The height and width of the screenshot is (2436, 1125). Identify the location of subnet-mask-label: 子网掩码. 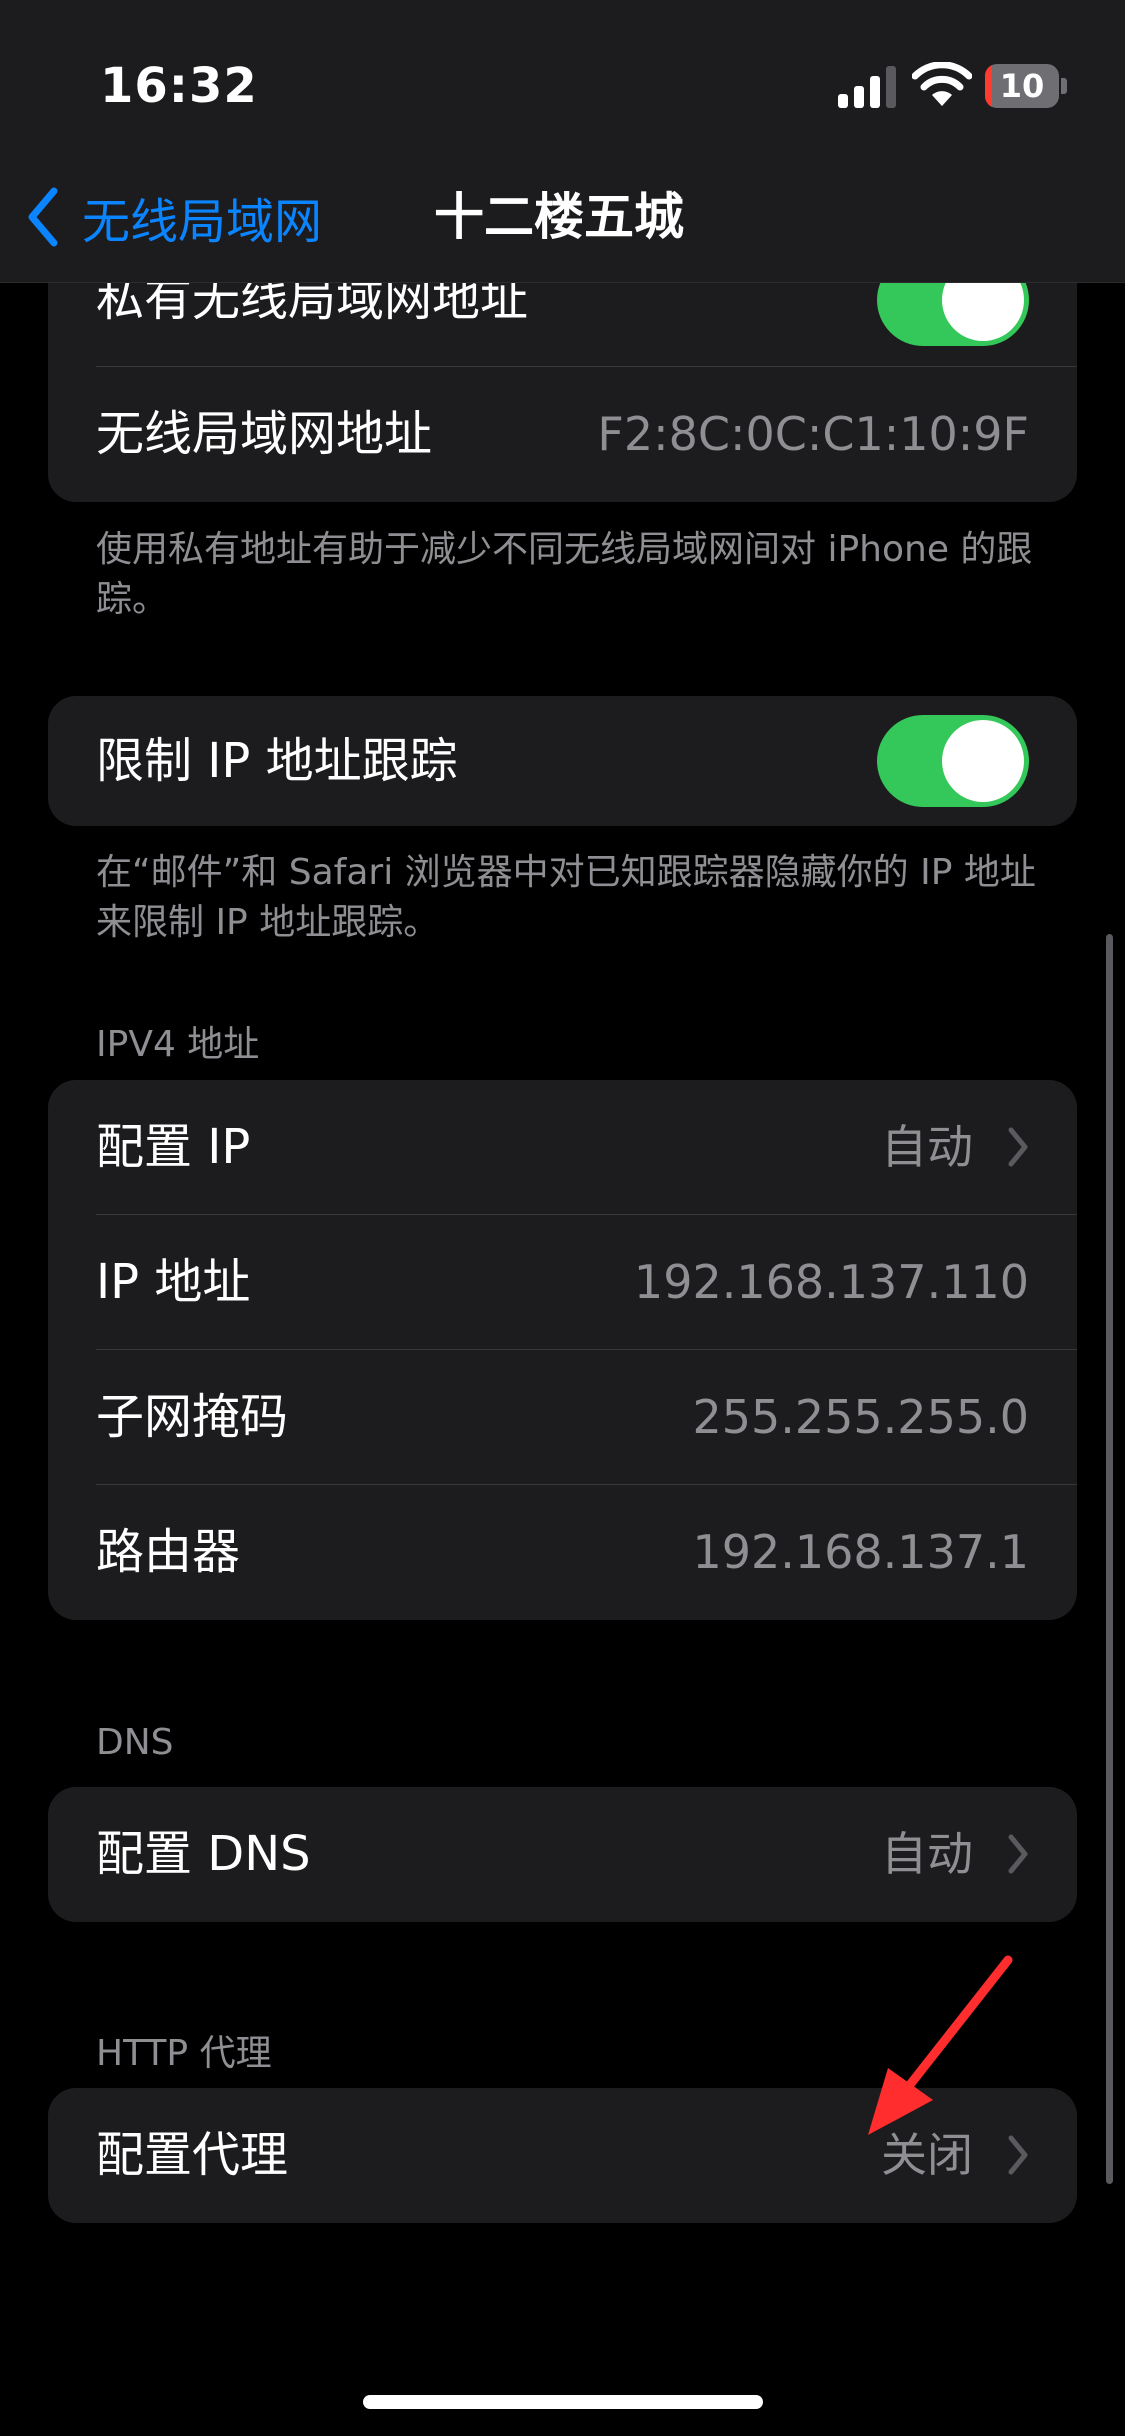
(192, 1417).